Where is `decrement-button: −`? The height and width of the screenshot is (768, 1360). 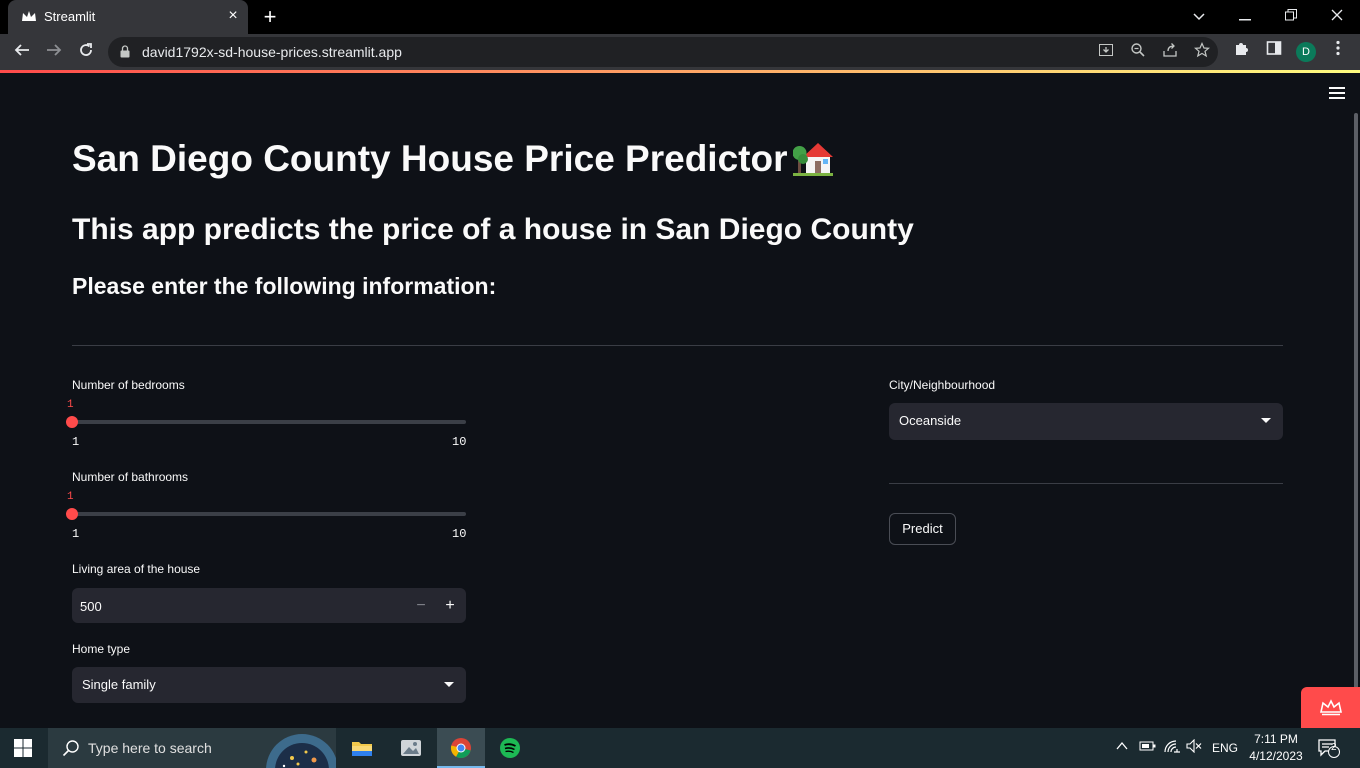 decrement-button: − is located at coordinates (421, 606).